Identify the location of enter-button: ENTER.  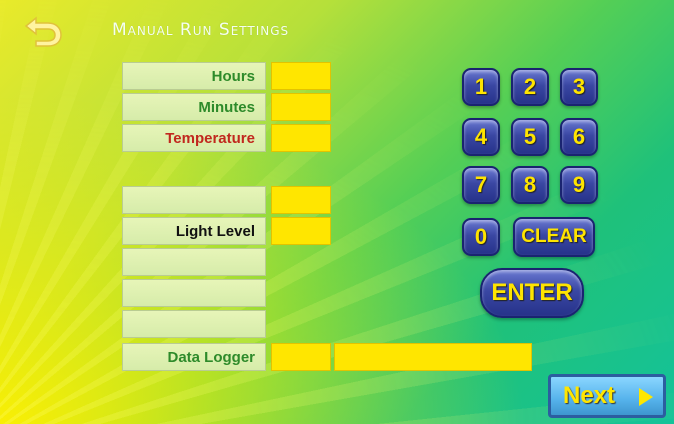
(532, 293).